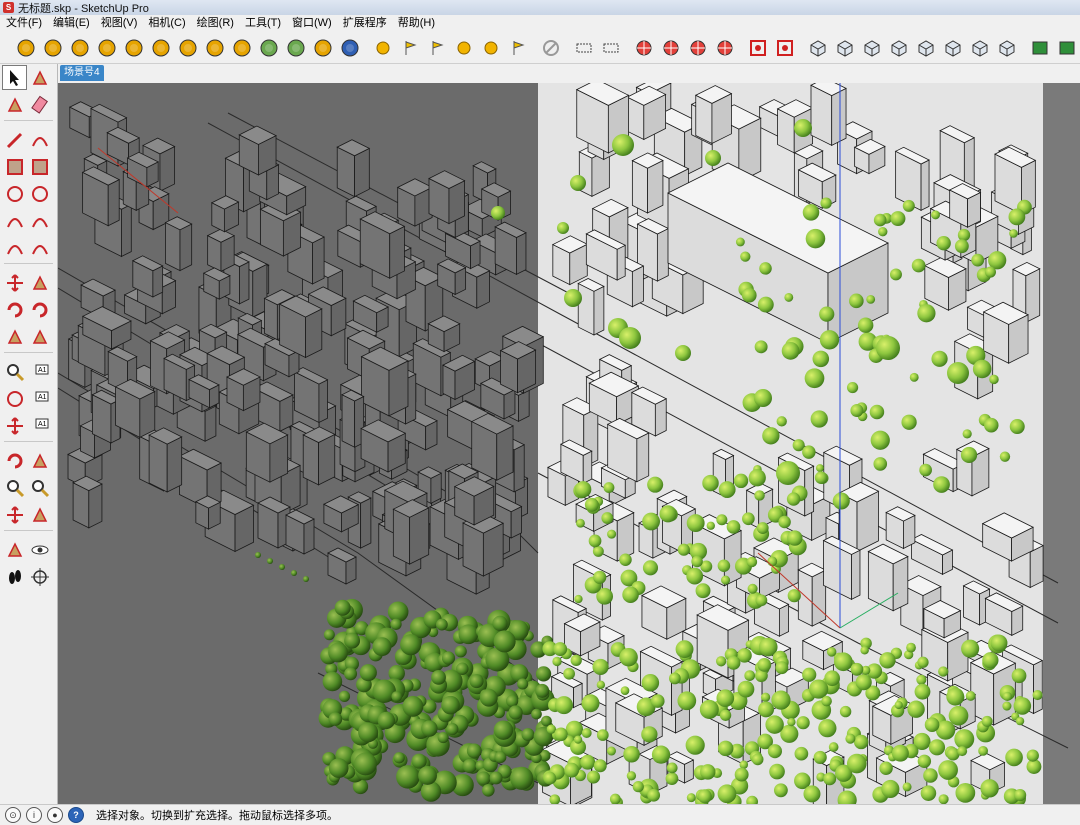  What do you see at coordinates (76, 815) in the screenshot?
I see `help-icon: ?` at bounding box center [76, 815].